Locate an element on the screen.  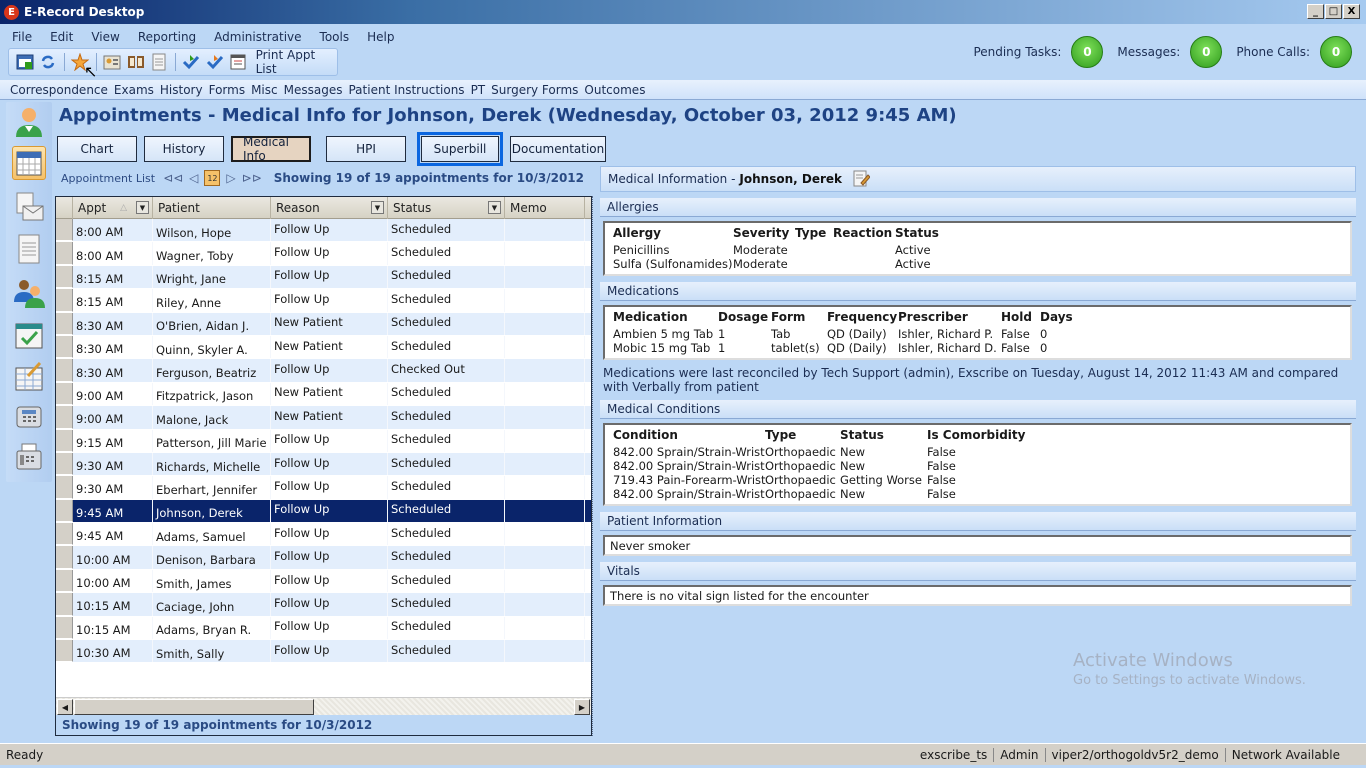
check-in-icon is located at coordinates (191, 62).